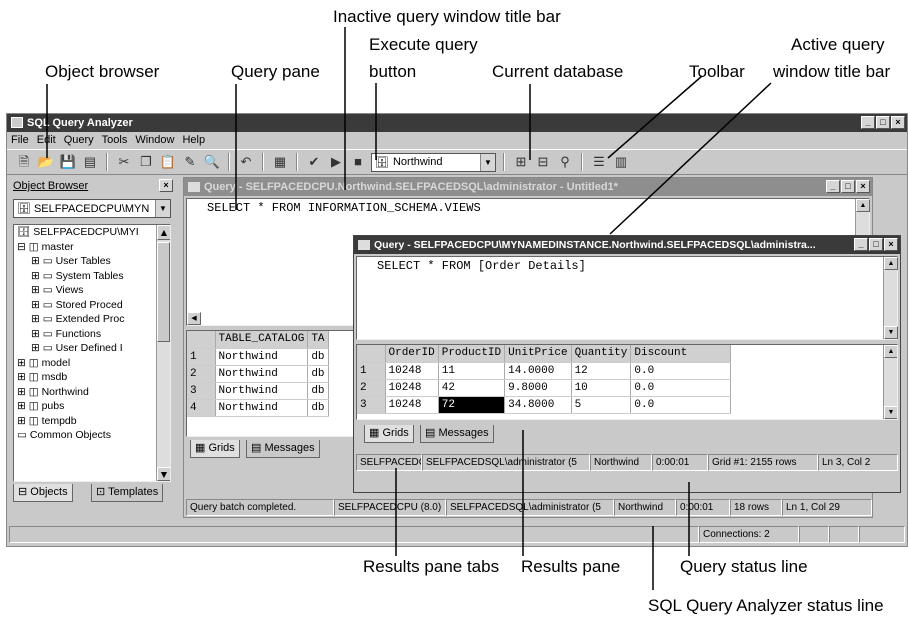 The image size is (908, 621). I want to click on table-row: 3 10248 72 34.8000 5 0.0, so click(544, 405).